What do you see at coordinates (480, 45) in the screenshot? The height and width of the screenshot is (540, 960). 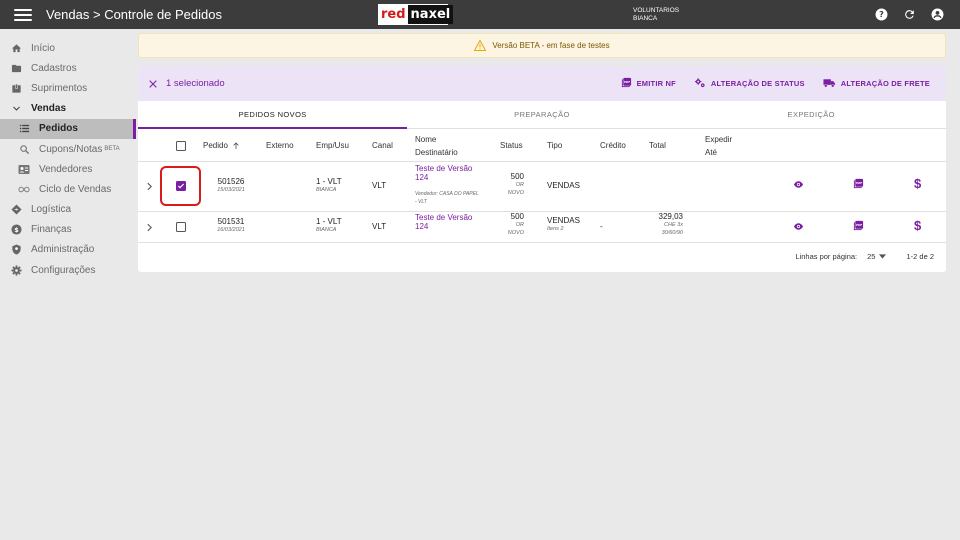 I see `warning-icon` at bounding box center [480, 45].